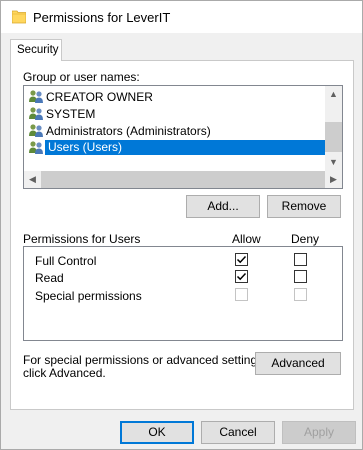  Describe the element at coordinates (305, 239) in the screenshot. I see `deny-column-header: Deny` at that location.